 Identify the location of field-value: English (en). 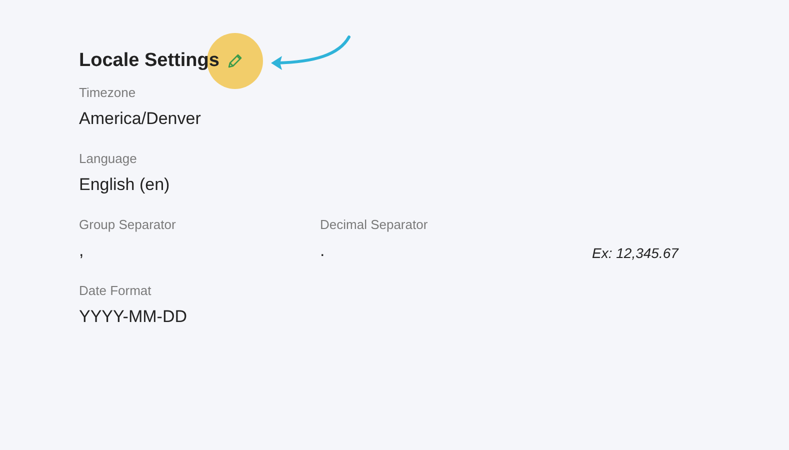
(124, 185).